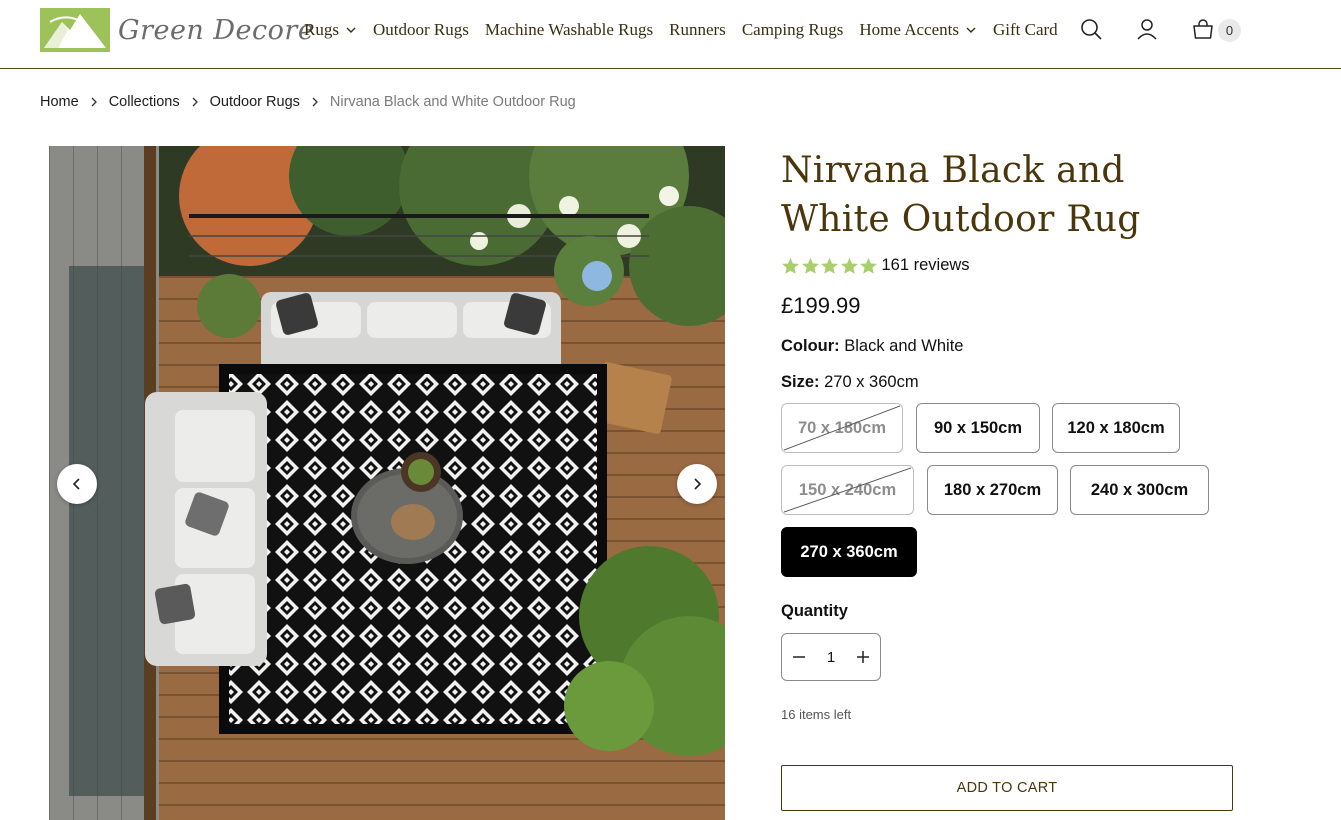 The image size is (1341, 820). I want to click on quantity-stepper: 1, so click(831, 657).